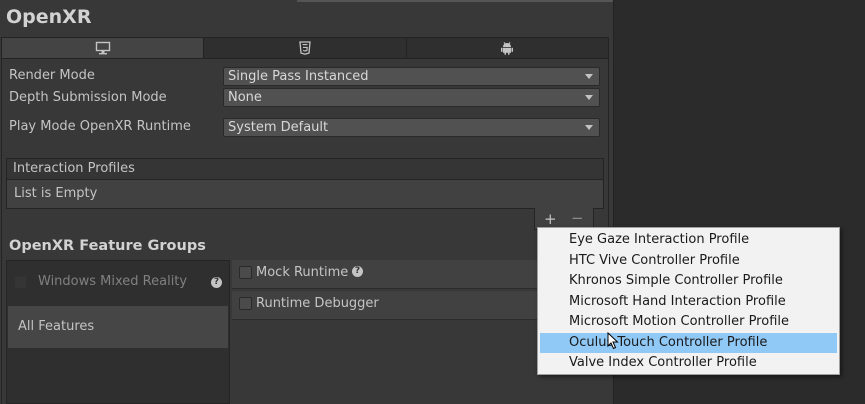 The height and width of the screenshot is (404, 865). I want to click on group-label: All Features, so click(56, 326).